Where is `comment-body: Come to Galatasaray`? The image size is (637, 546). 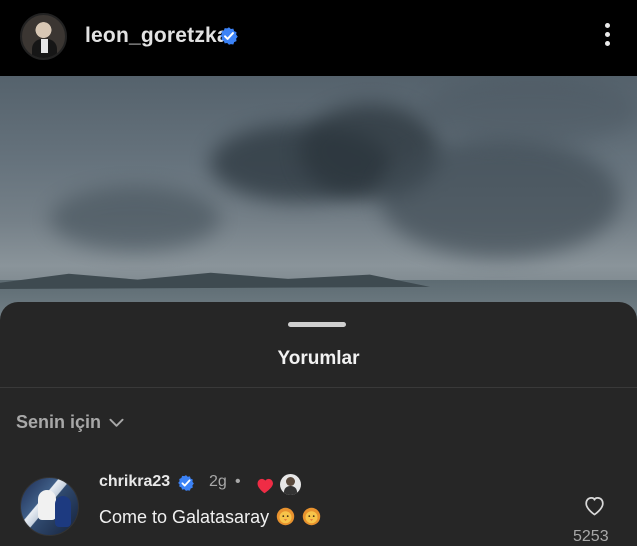 comment-body: Come to Galatasaray is located at coordinates (210, 517).